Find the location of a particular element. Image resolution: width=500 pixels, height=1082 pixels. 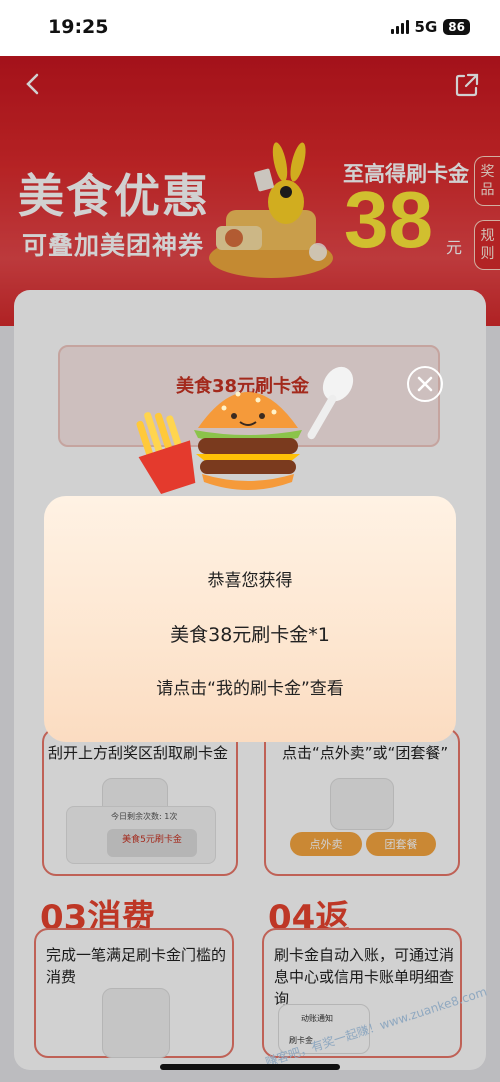

home-indicator is located at coordinates (250, 1067).